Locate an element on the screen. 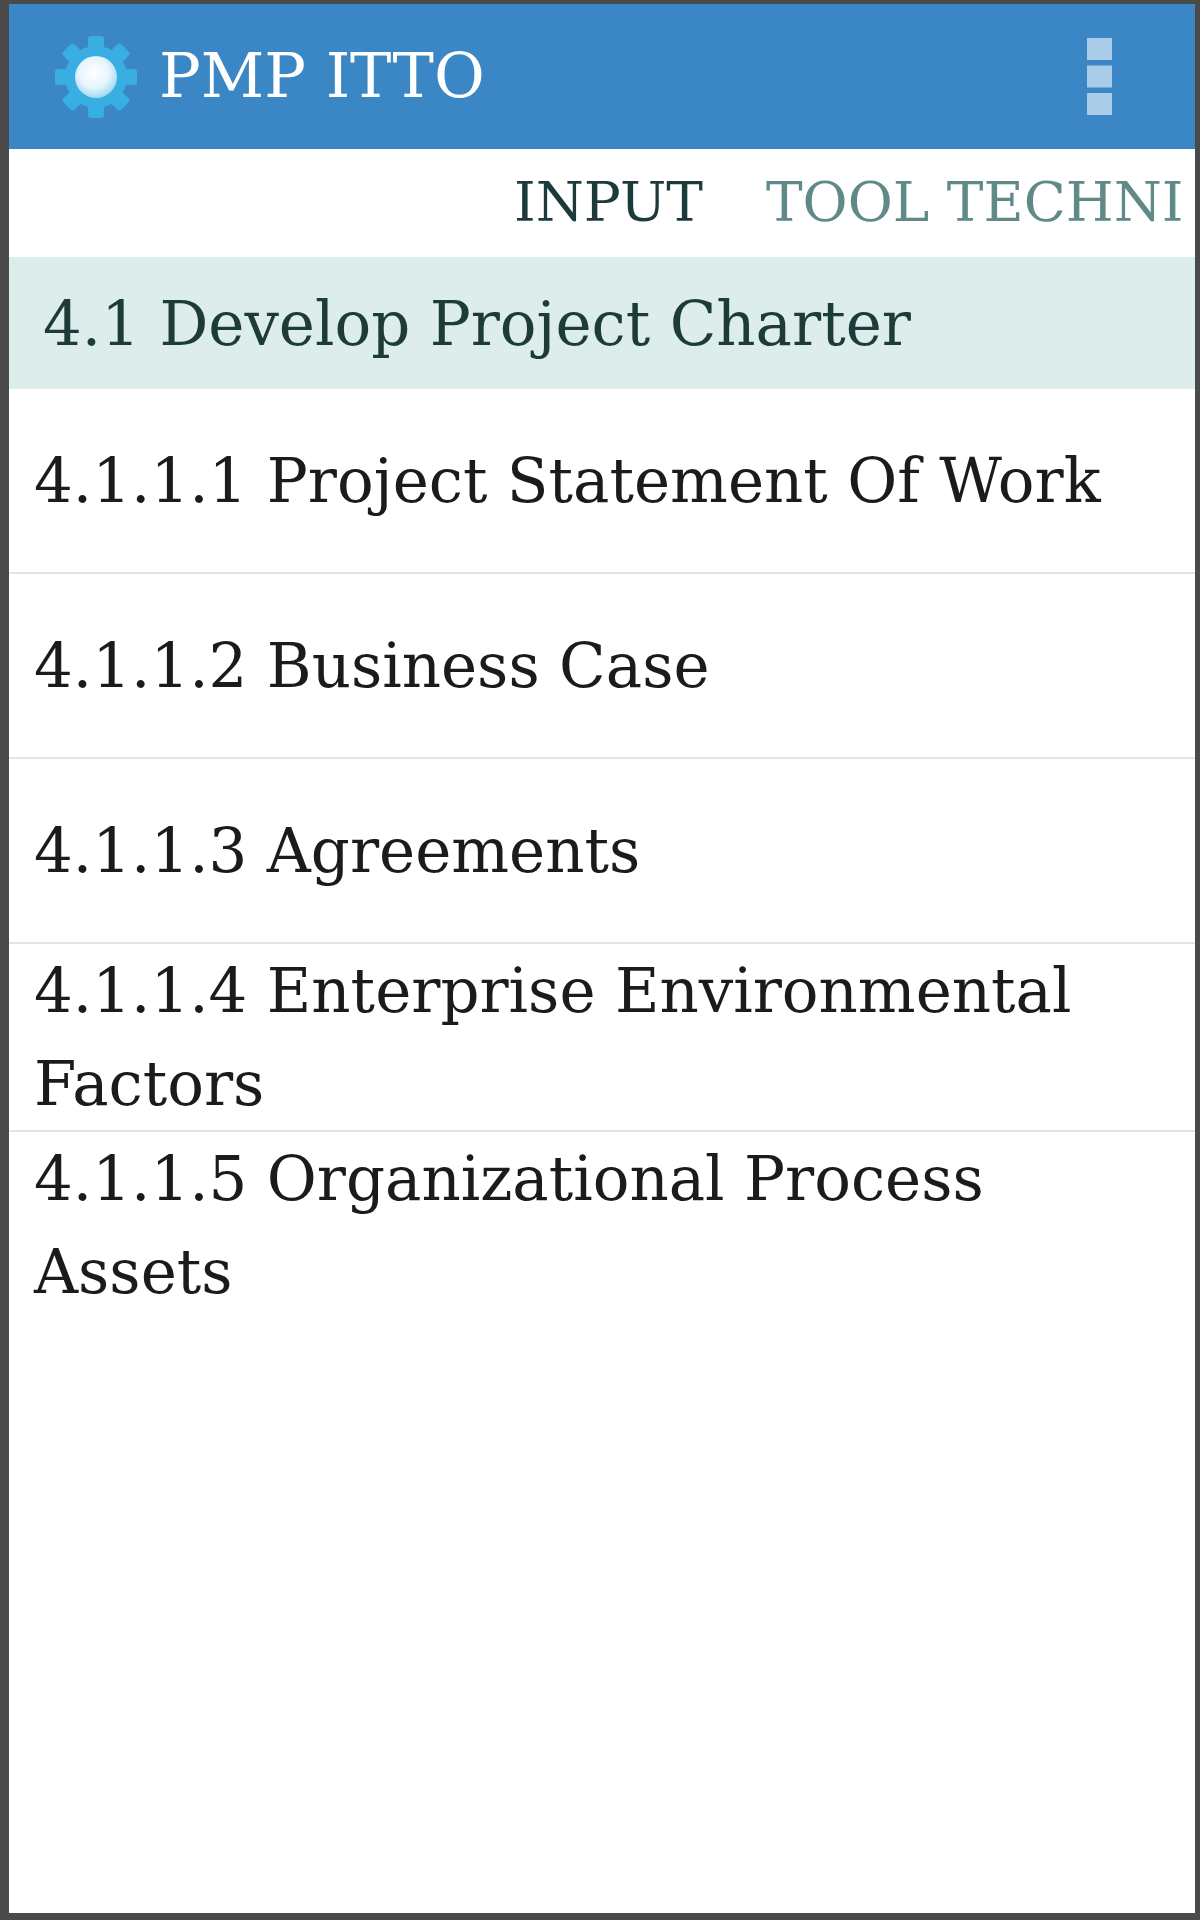 This screenshot has height=1920, width=1200. app-title: PMP ITTO is located at coordinates (322, 76).